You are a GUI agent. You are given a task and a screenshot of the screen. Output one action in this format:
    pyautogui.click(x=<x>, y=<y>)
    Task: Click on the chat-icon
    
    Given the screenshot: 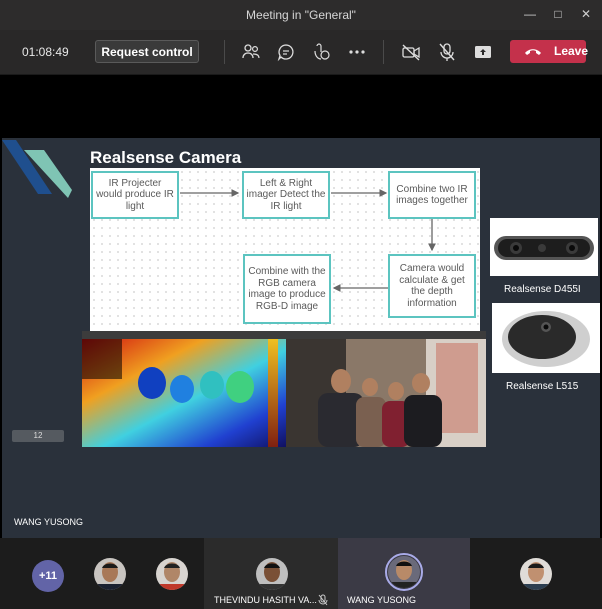 What is the action you would take?
    pyautogui.click(x=286, y=52)
    